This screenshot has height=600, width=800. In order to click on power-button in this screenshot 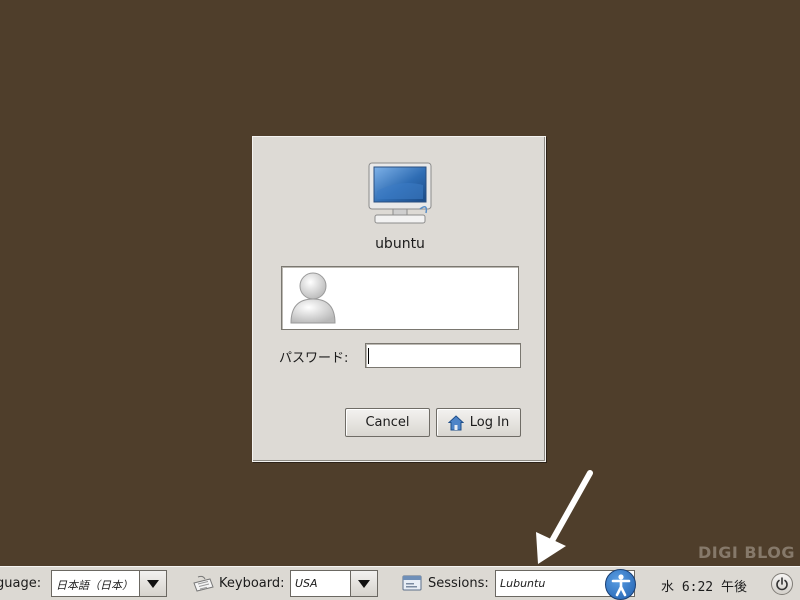, I will do `click(782, 584)`.